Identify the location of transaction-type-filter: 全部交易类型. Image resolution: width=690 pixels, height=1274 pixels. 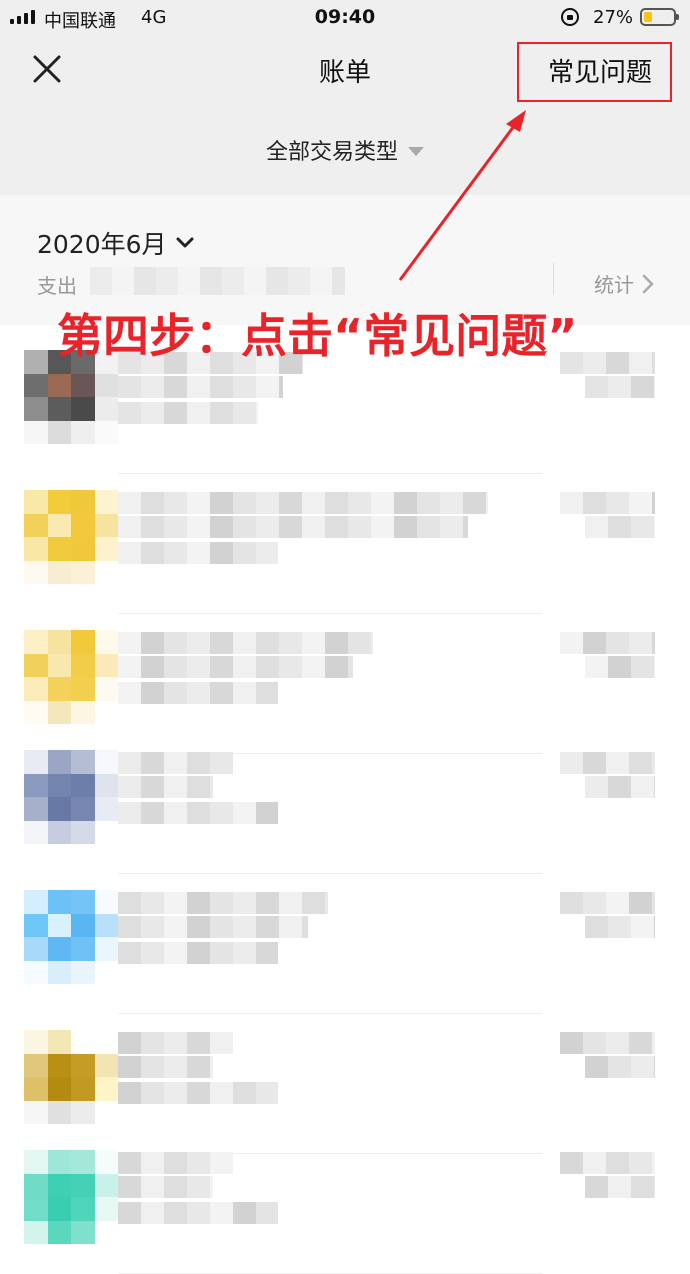
(345, 150).